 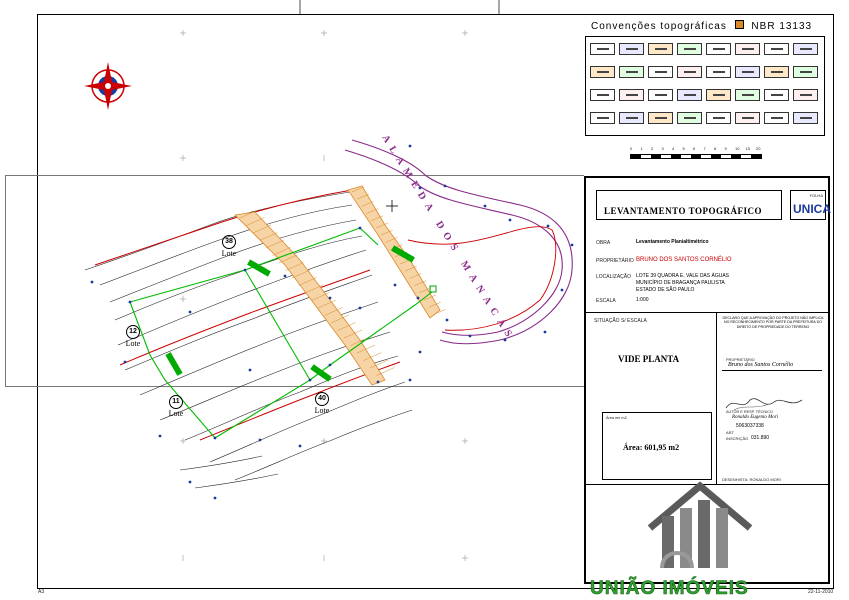 What do you see at coordinates (739, 24) in the screenshot?
I see `legend-mark-icon` at bounding box center [739, 24].